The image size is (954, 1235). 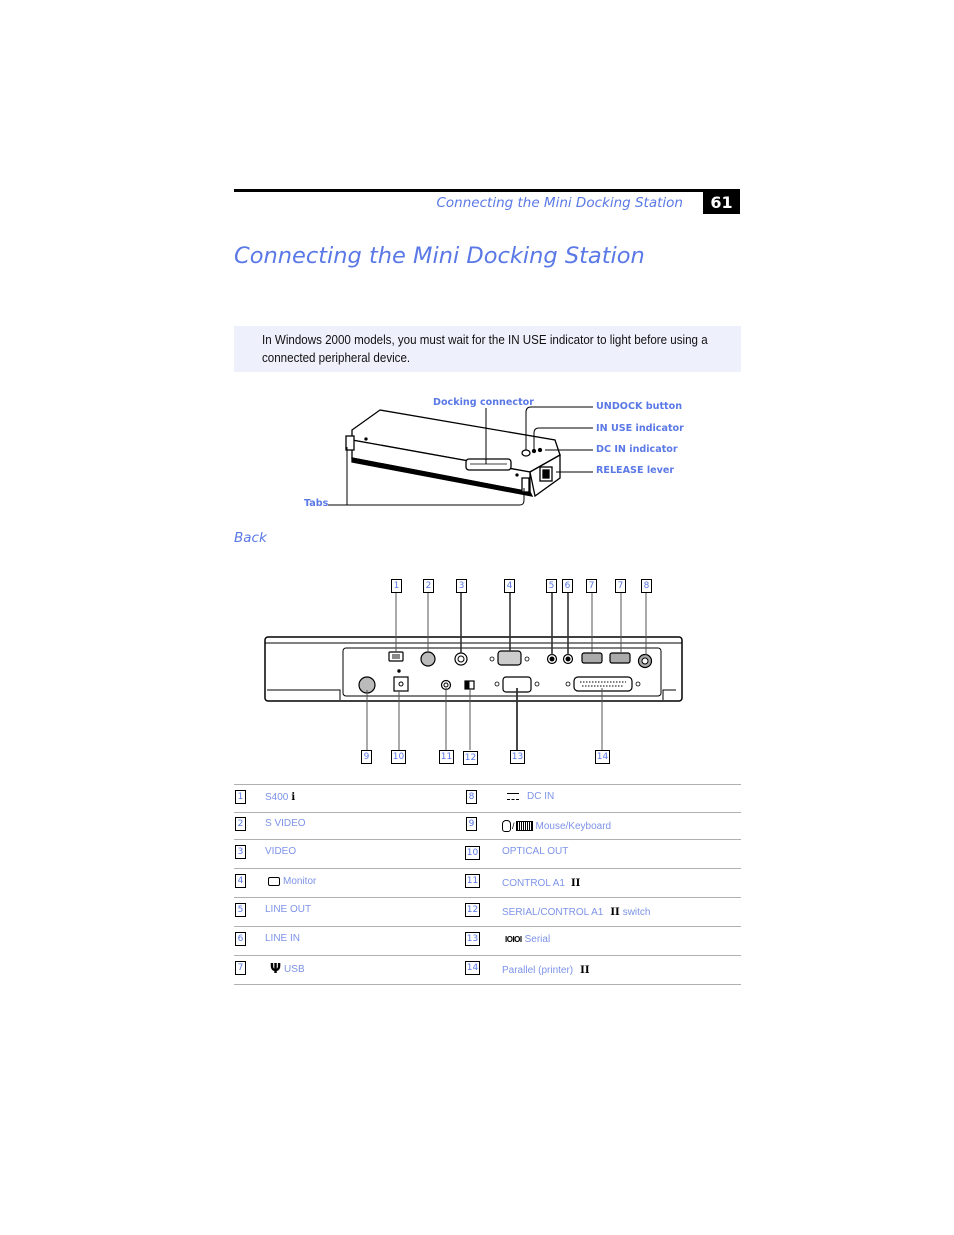 I want to click on legend-number: 5, so click(x=240, y=910).